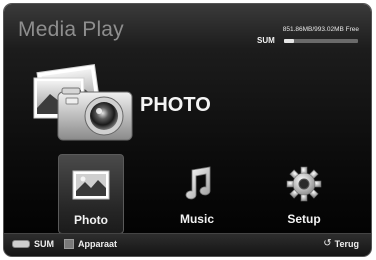 This screenshot has width=376, height=260. What do you see at coordinates (198, 183) in the screenshot?
I see `music-note-icon` at bounding box center [198, 183].